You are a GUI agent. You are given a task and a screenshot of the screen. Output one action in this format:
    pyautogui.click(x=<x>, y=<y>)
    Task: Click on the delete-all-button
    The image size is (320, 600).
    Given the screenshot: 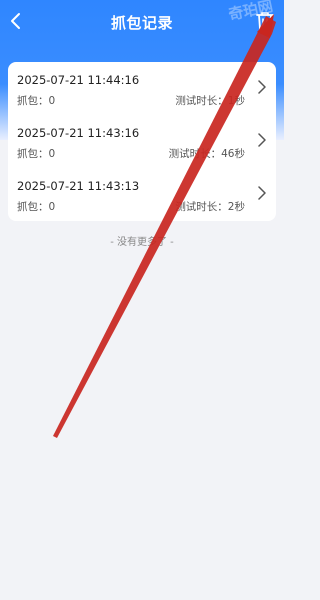 What is the action you would take?
    pyautogui.click(x=265, y=21)
    